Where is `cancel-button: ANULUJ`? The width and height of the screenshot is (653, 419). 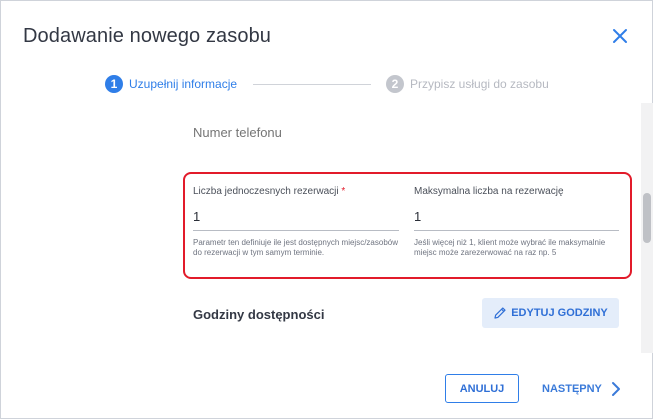
cancel-button: ANULUJ is located at coordinates (482, 388).